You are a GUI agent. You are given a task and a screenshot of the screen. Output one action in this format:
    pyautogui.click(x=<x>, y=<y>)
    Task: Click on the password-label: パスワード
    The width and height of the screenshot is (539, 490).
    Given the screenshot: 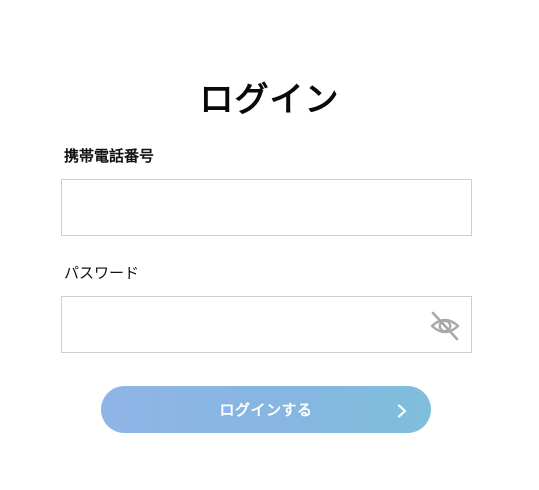 What is the action you would take?
    pyautogui.click(x=102, y=273)
    